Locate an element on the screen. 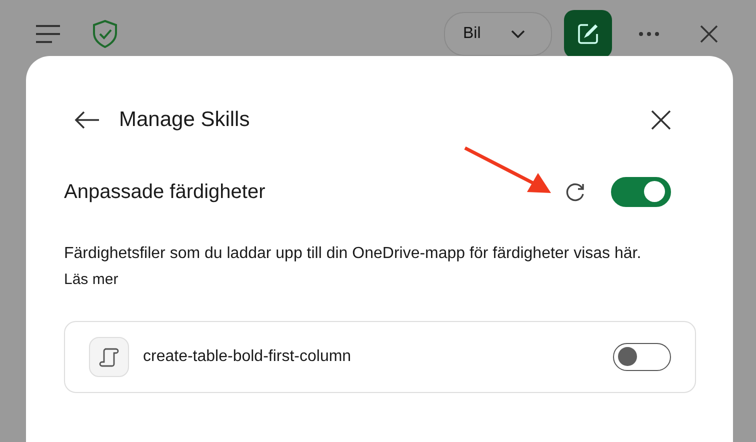 The height and width of the screenshot is (442, 756). read-more-link: Läs mer is located at coordinates (91, 279).